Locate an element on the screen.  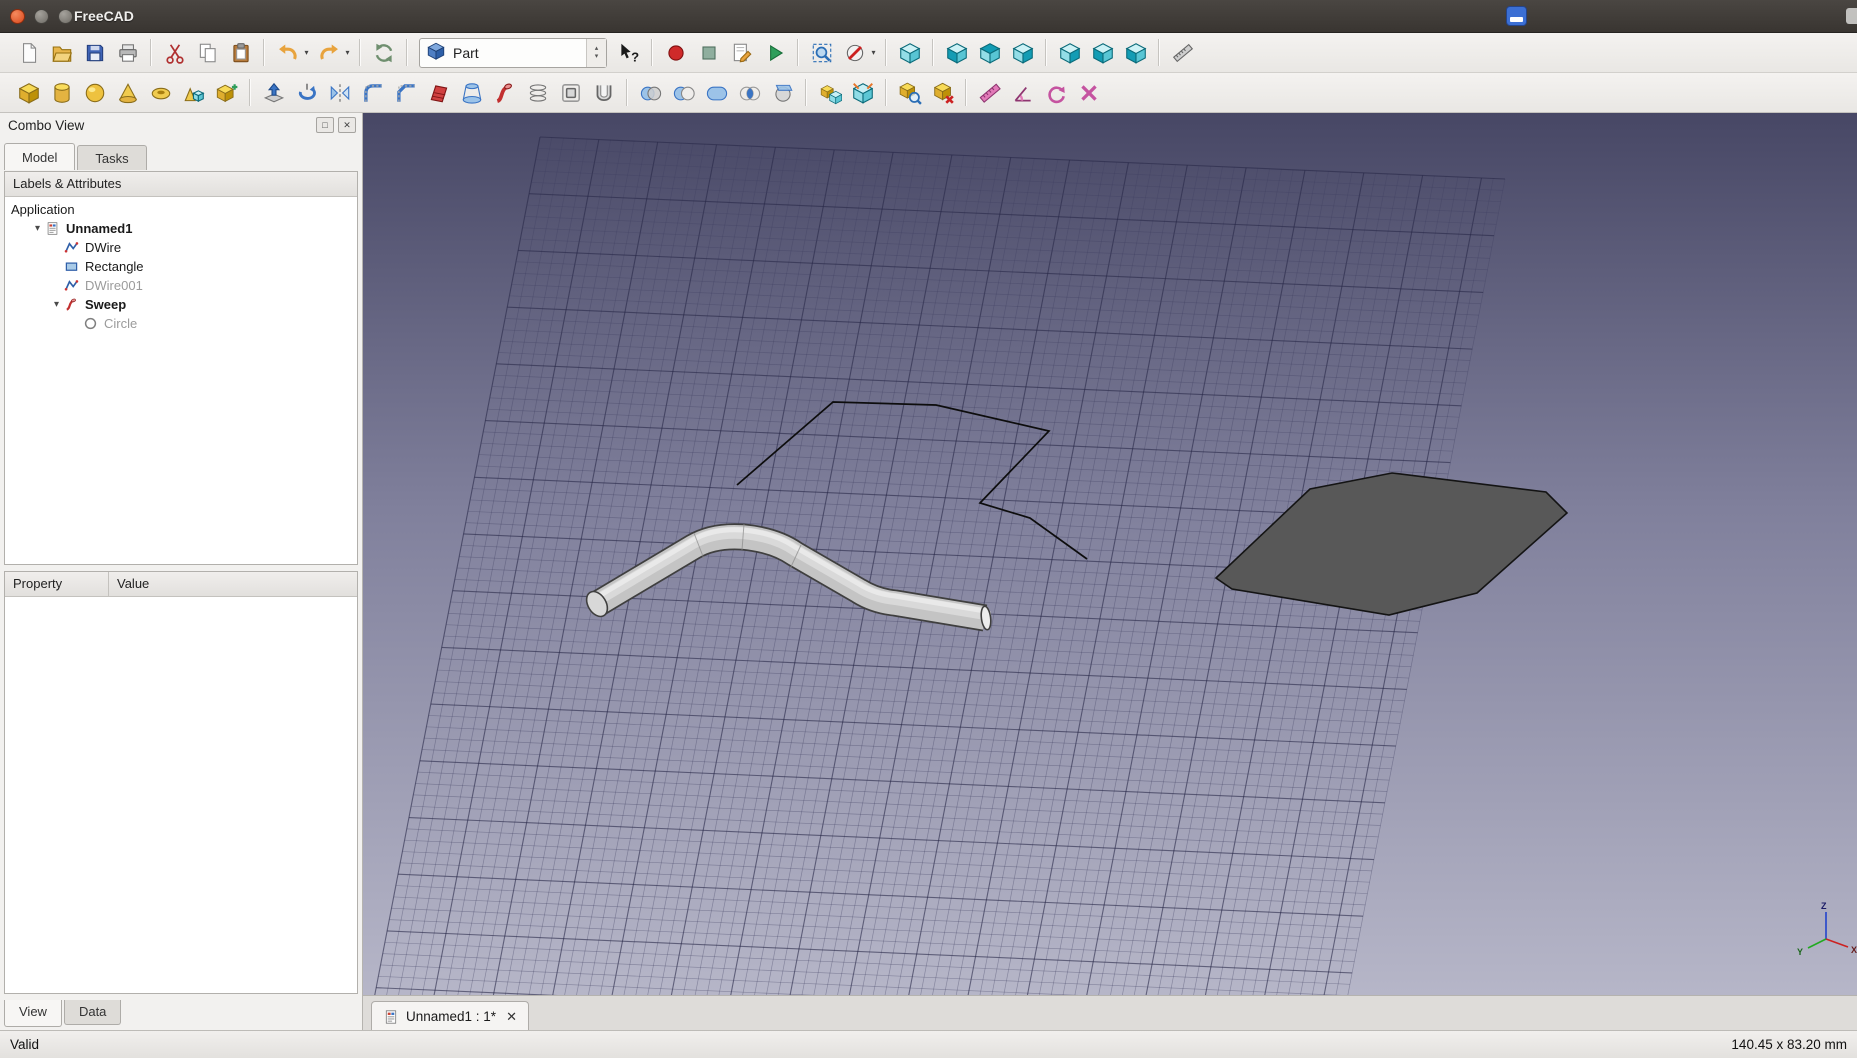
redo-dropdown-icon: ▾ is located at coordinates (347, 52).